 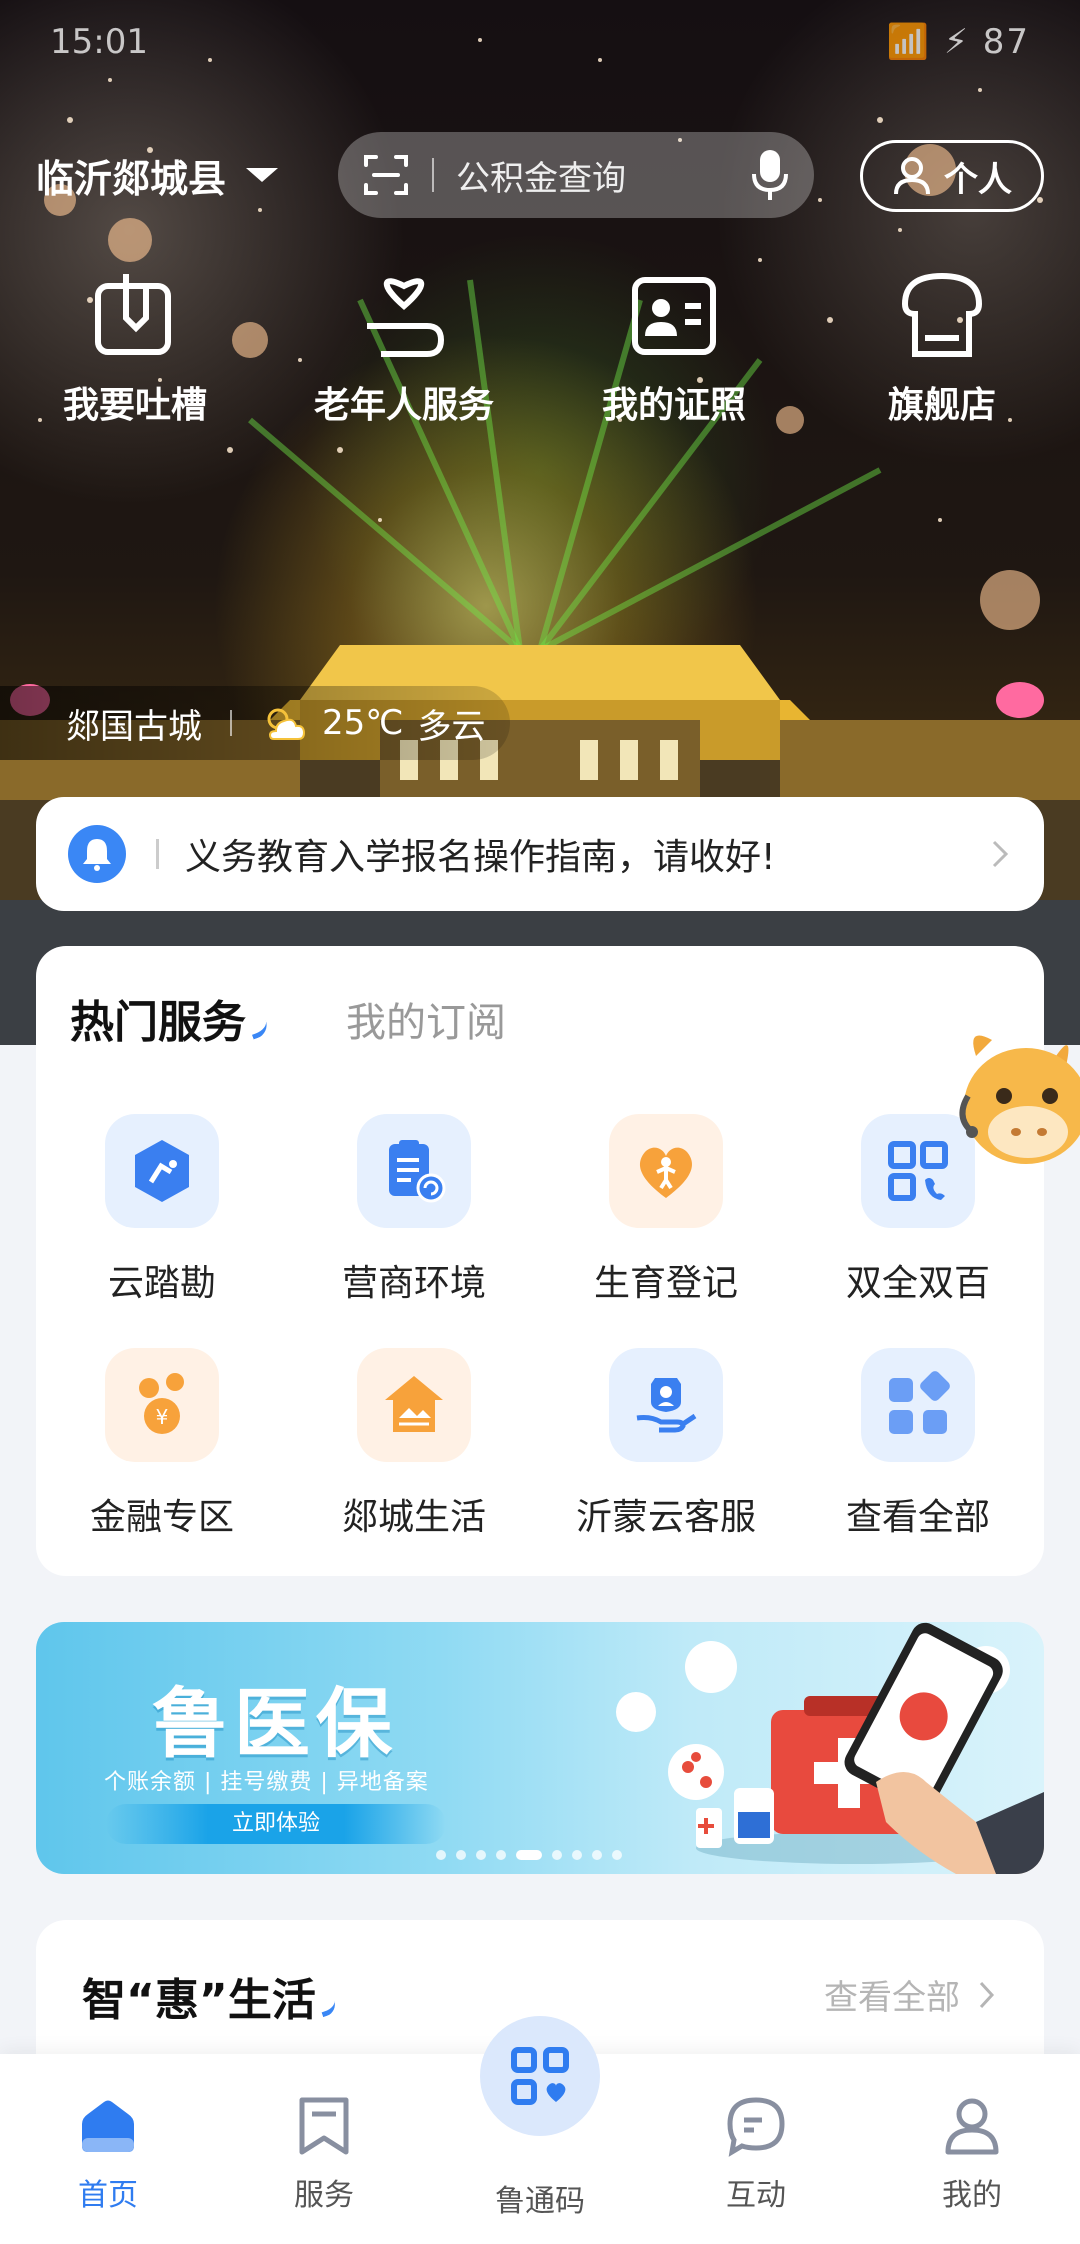 What do you see at coordinates (134, 405) in the screenshot?
I see `quick-label: 我要吐槽` at bounding box center [134, 405].